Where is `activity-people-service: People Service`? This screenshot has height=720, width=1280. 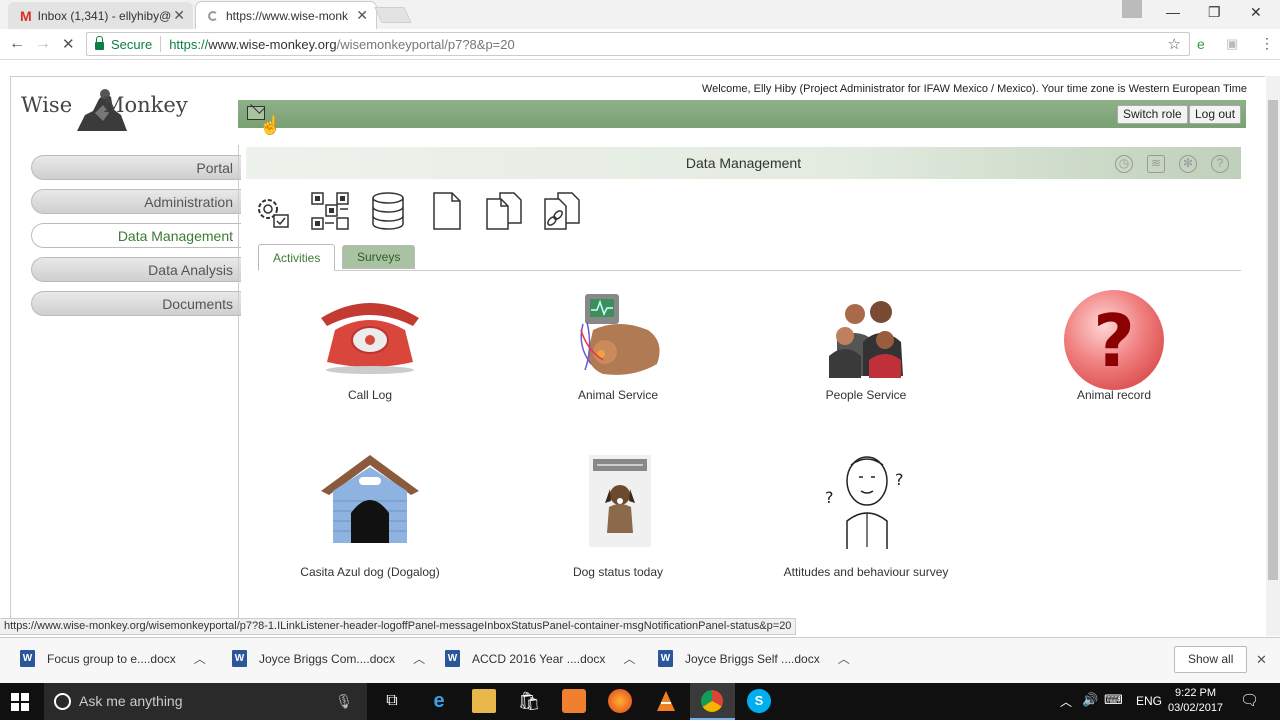 activity-people-service: People Service is located at coordinates (866, 346).